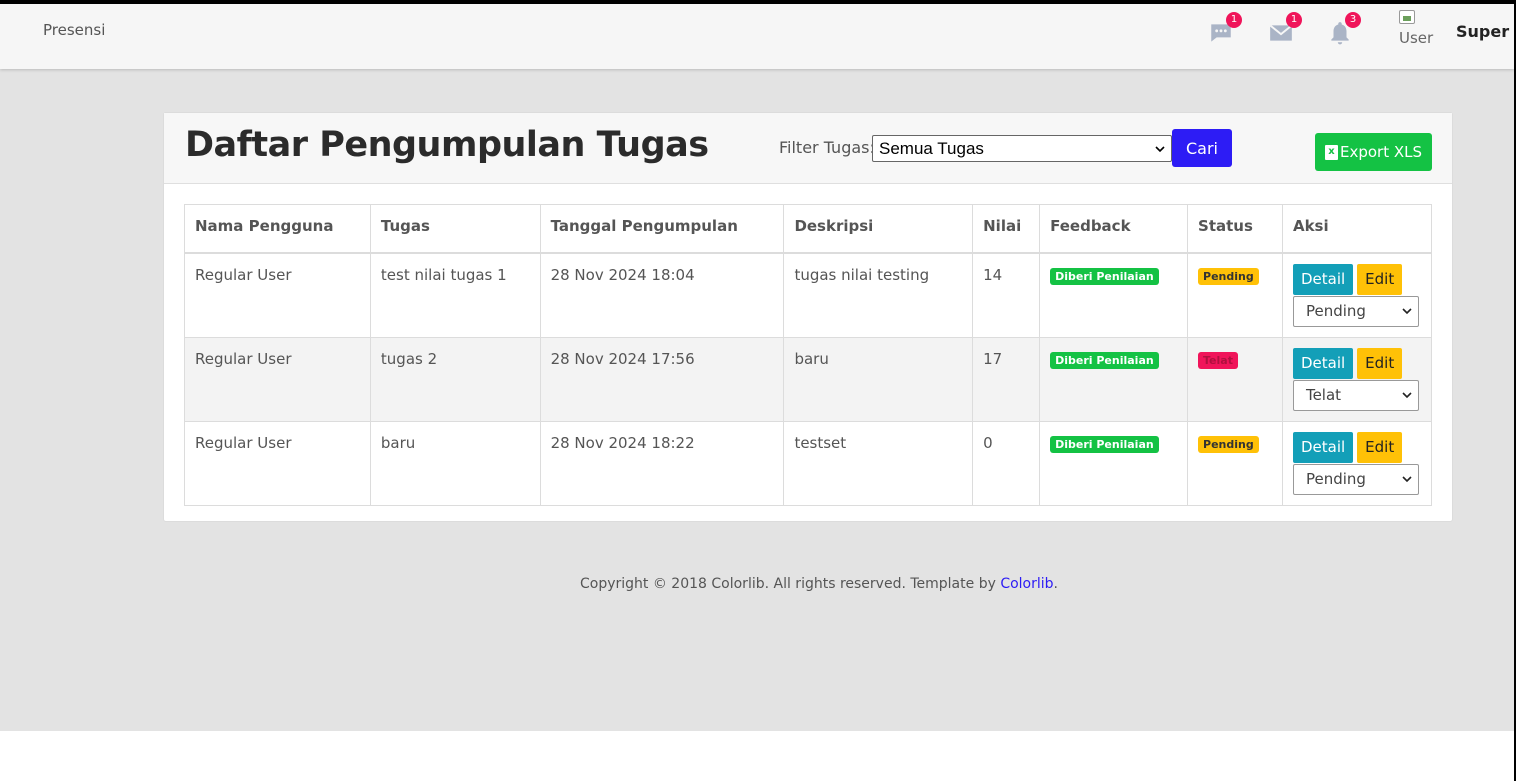 The width and height of the screenshot is (1516, 781). Describe the element at coordinates (1026, 584) in the screenshot. I see `footer-link: Colorlib` at that location.